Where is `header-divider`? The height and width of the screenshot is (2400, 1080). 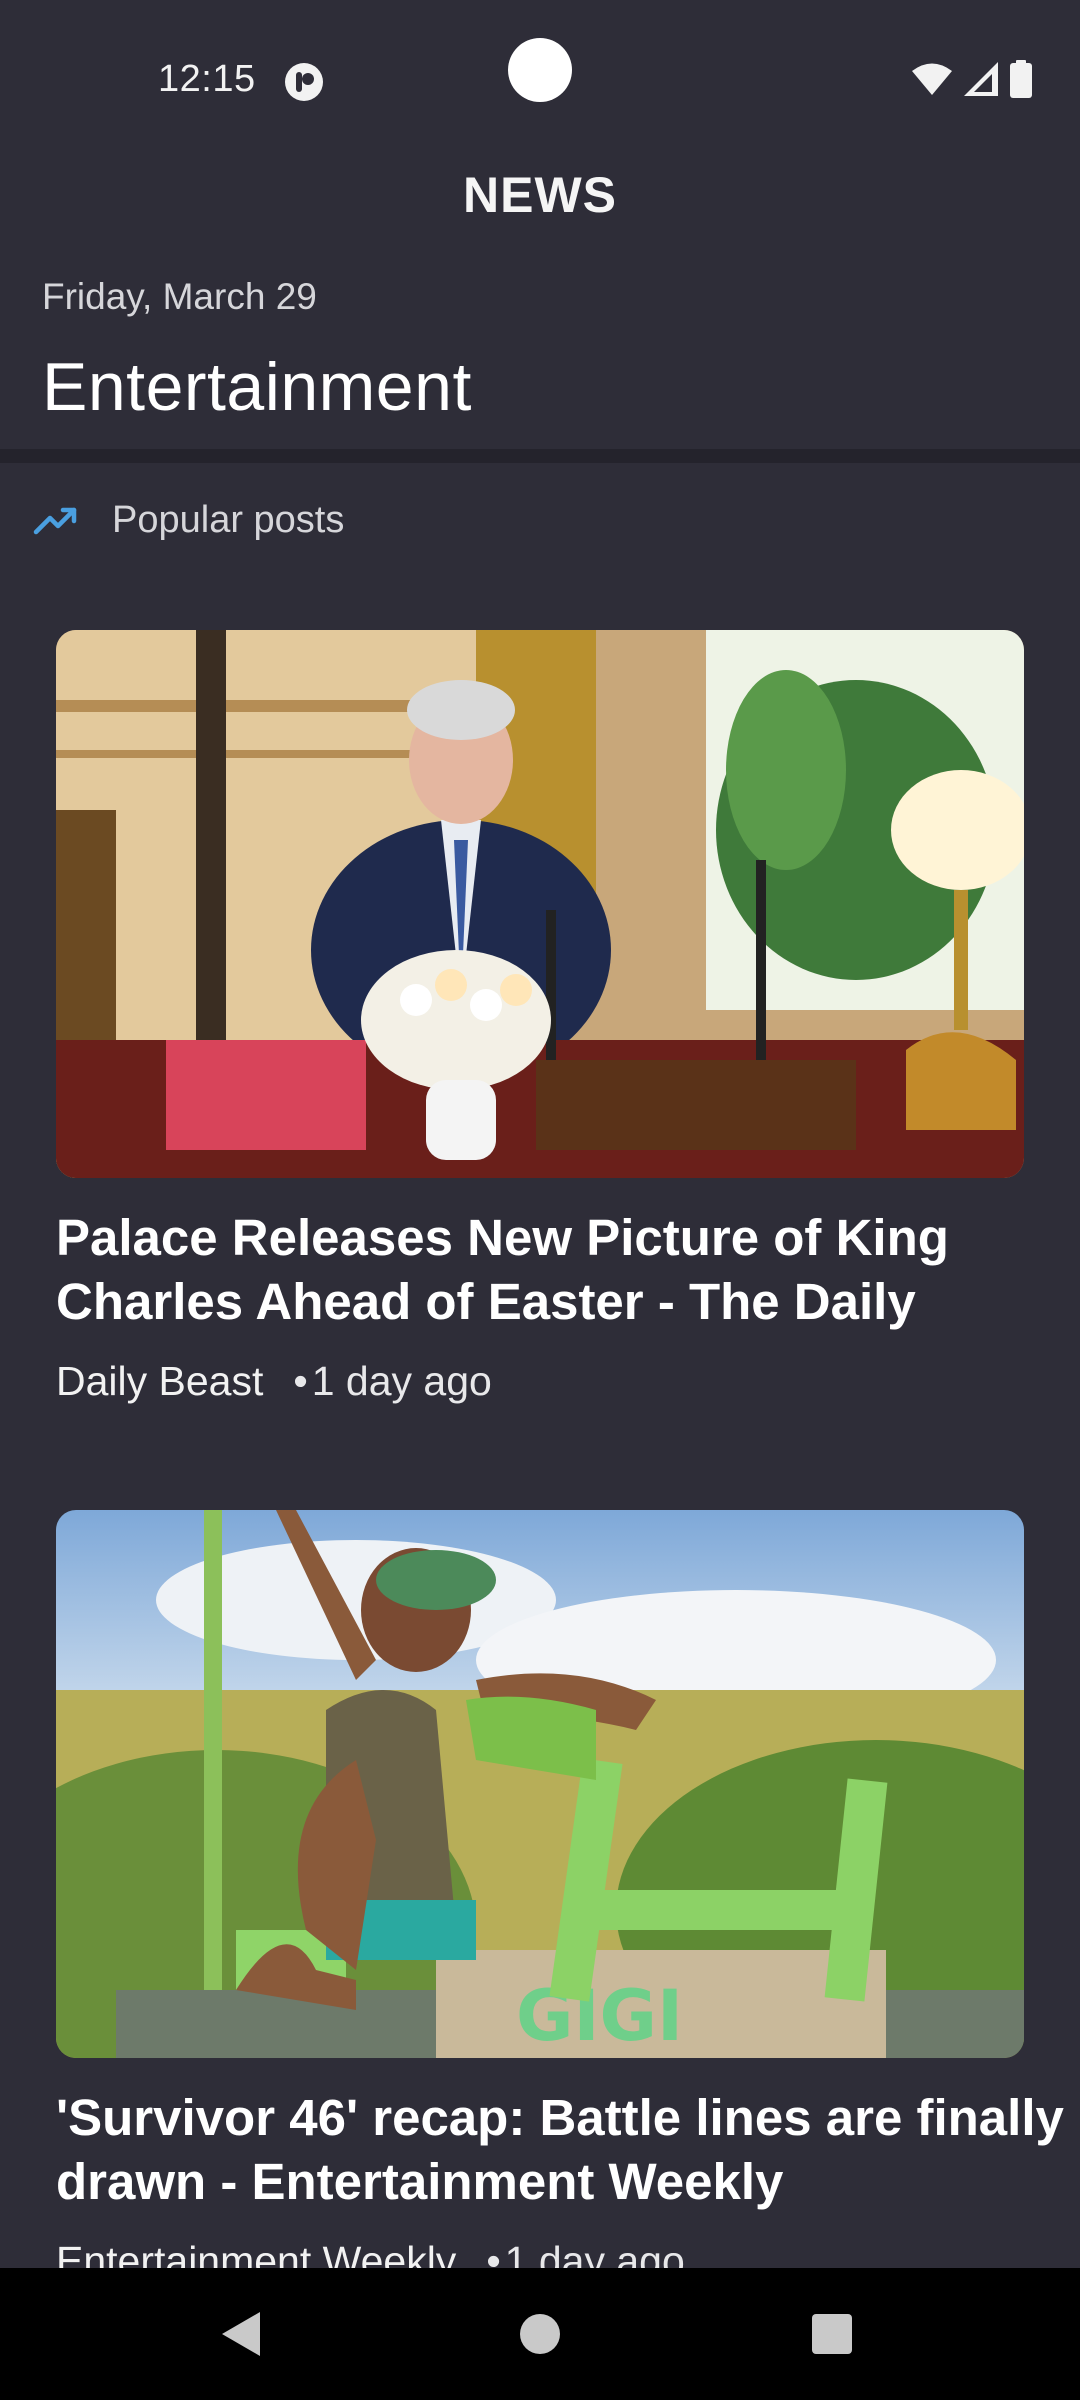 header-divider is located at coordinates (540, 456).